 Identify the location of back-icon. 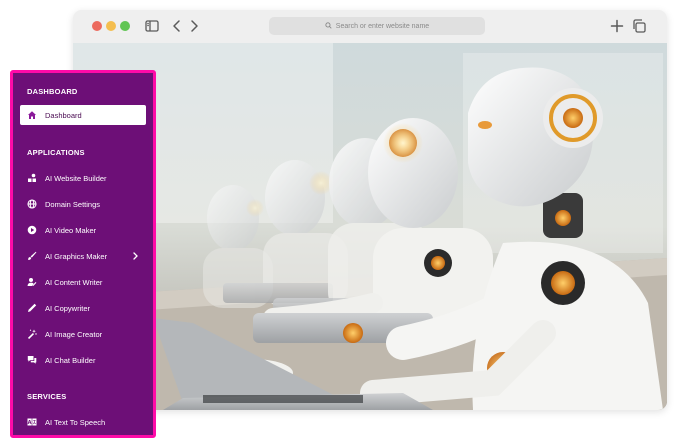
(177, 26).